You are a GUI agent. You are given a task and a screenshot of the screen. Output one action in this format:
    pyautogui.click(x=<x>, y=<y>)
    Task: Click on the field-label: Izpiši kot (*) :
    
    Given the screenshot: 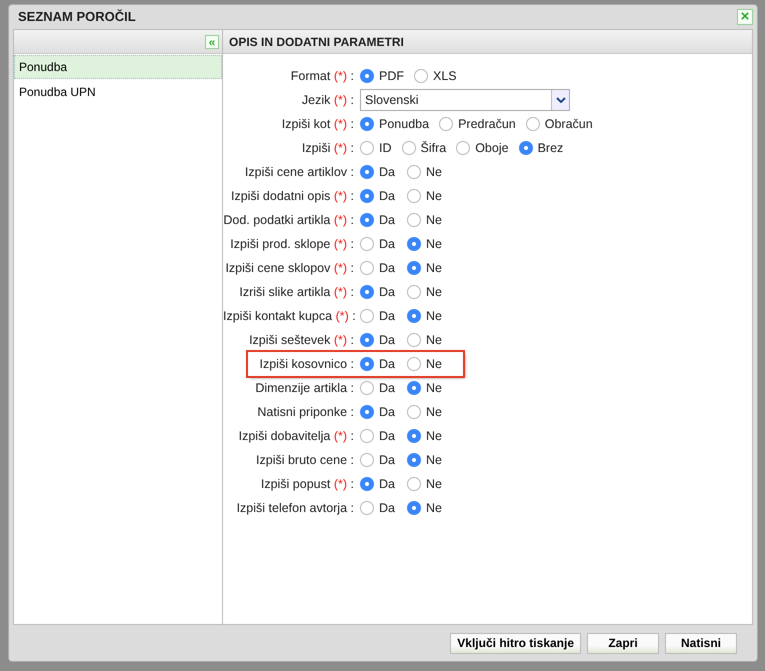 What is the action you would take?
    pyautogui.click(x=317, y=124)
    